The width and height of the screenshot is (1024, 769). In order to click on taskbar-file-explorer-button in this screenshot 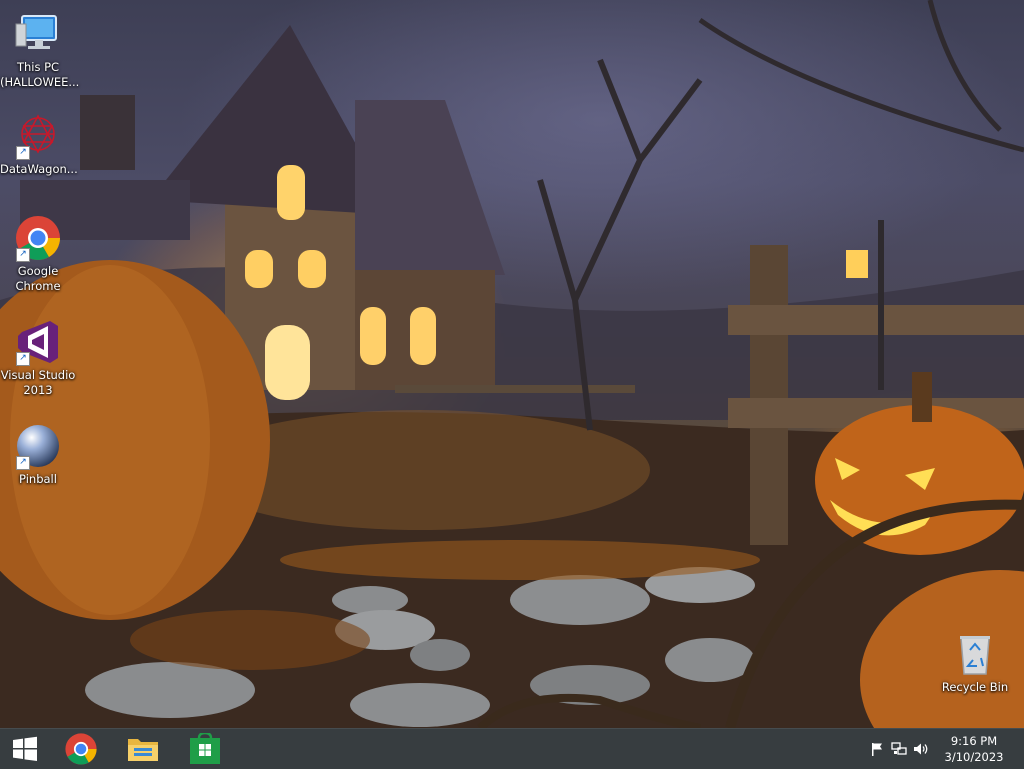, I will do `click(143, 749)`.